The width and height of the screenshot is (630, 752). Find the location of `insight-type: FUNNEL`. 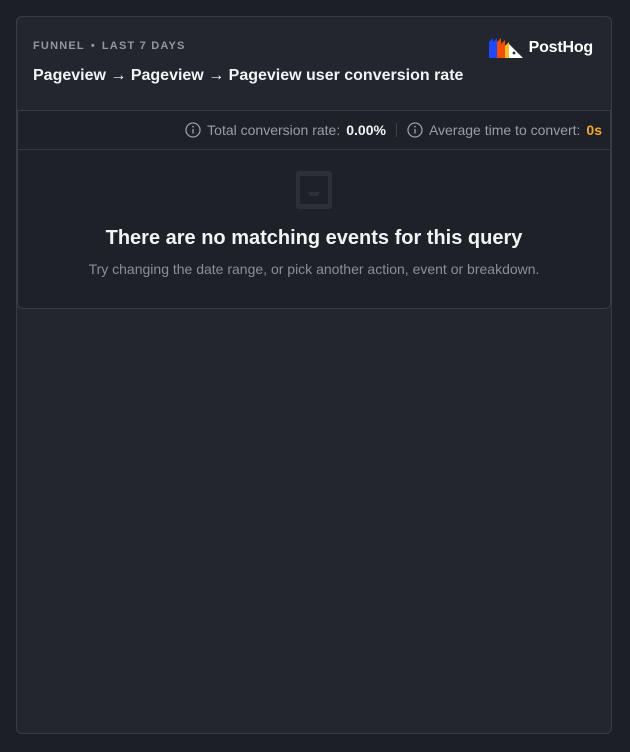

insight-type: FUNNEL is located at coordinates (59, 46).